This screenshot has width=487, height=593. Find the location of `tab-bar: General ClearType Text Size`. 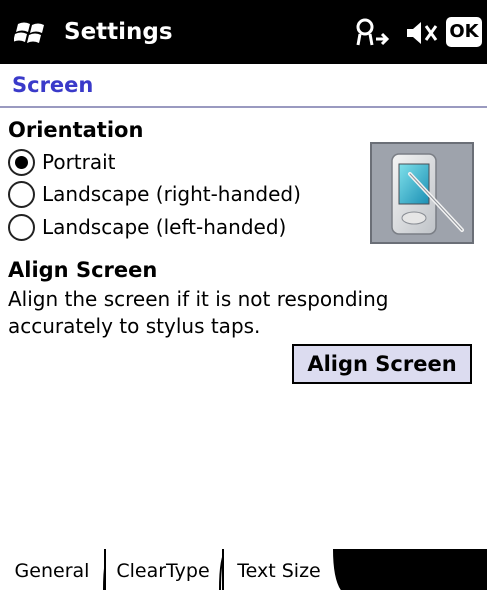

tab-bar: General ClearType Text Size is located at coordinates (243, 569).